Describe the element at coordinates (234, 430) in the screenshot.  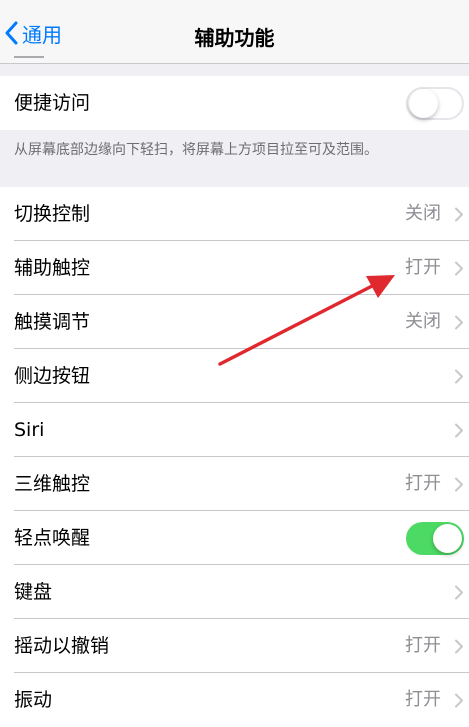
I see `settings-row: Siri` at that location.